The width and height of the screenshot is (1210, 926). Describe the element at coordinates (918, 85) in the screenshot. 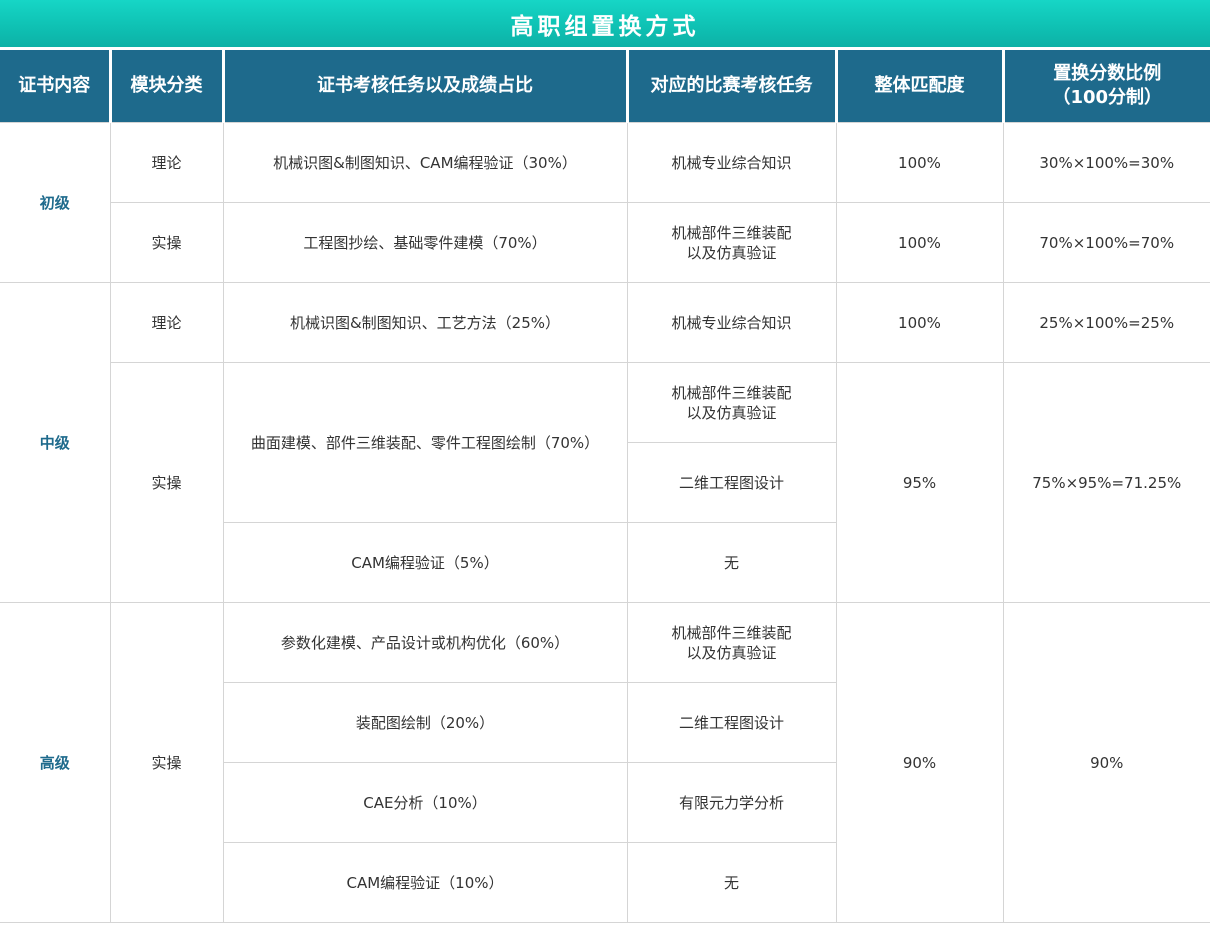

I see `header-overall-match: 整体匹配度` at that location.